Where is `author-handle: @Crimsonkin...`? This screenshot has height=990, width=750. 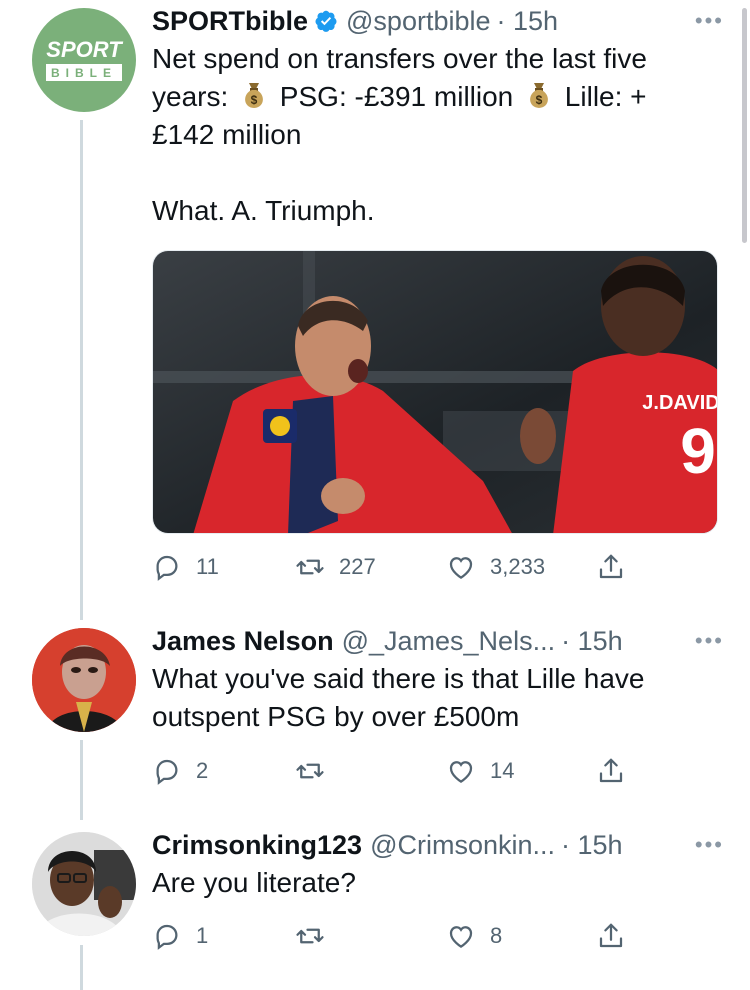 author-handle: @Crimsonkin... is located at coordinates (462, 845).